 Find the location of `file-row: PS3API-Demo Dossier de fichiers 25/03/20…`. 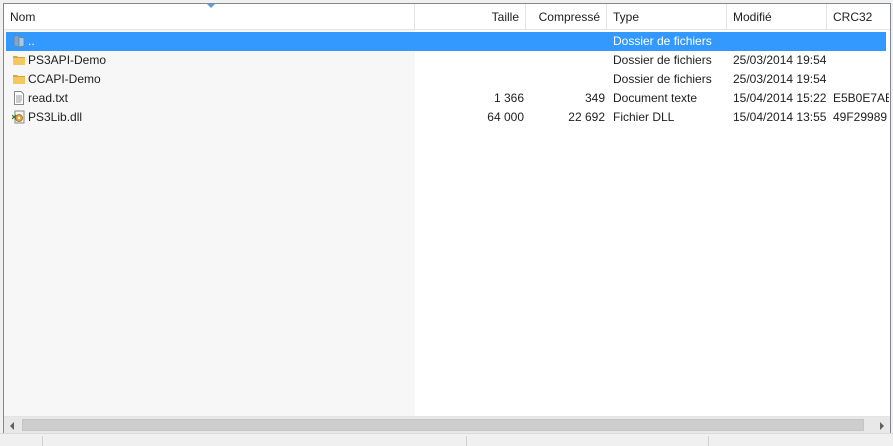

file-row: PS3API-Demo Dossier de fichiers 25/03/20… is located at coordinates (446, 60).